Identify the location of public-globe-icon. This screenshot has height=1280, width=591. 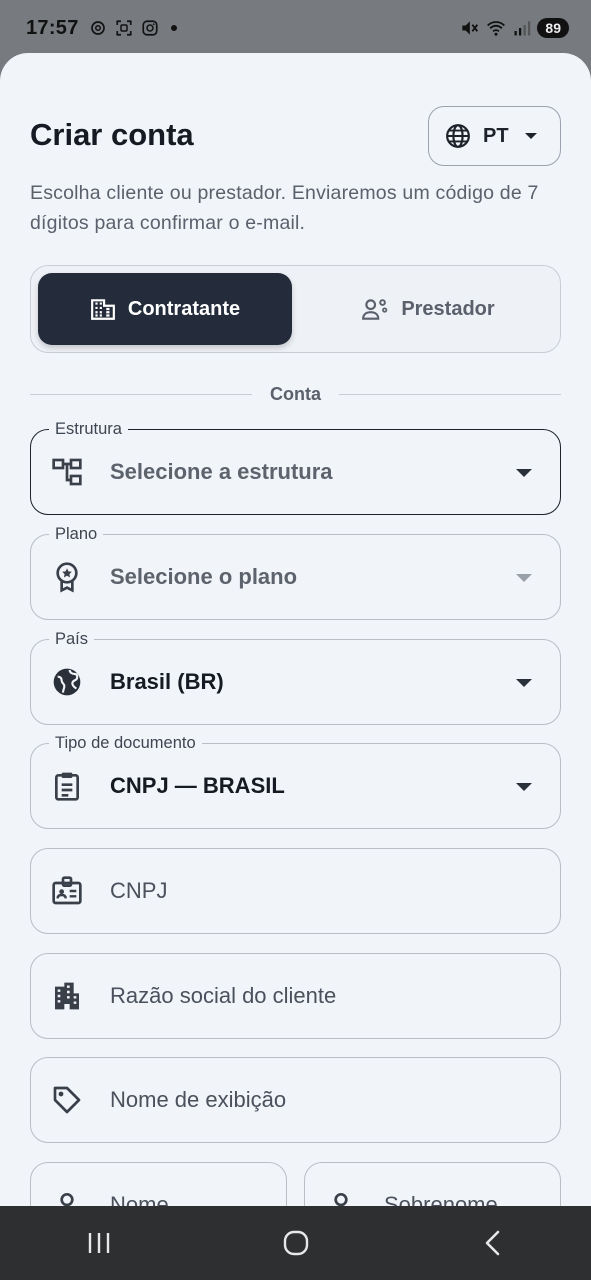
(67, 682).